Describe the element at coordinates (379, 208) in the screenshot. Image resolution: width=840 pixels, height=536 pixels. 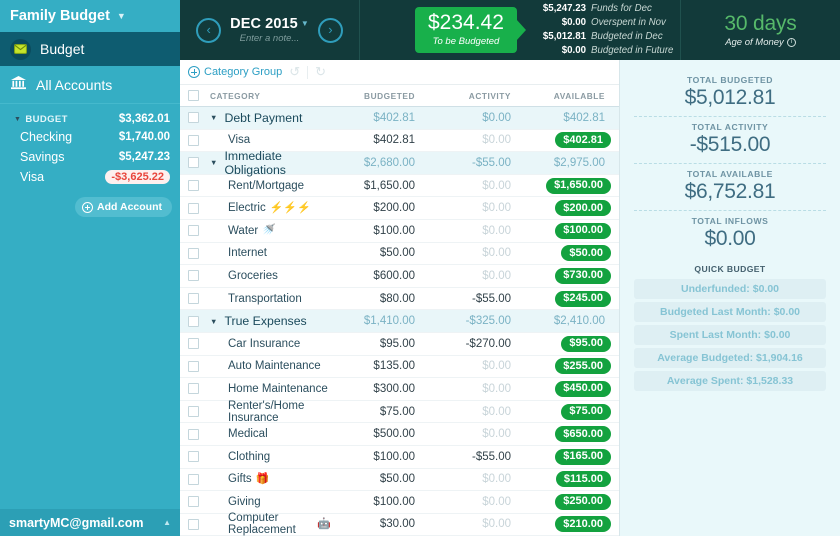
I see `budgeted-cell: $200.00` at that location.